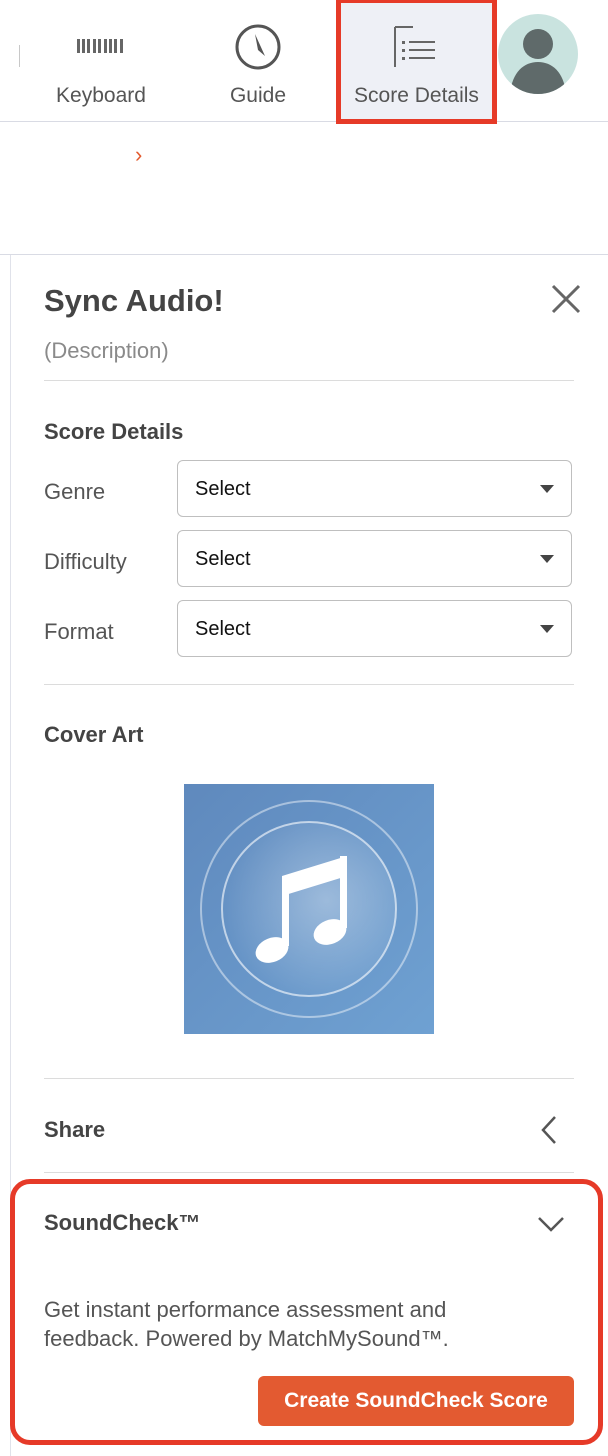 Image resolution: width=608 pixels, height=1456 pixels. I want to click on music-note-icon, so click(309, 909).